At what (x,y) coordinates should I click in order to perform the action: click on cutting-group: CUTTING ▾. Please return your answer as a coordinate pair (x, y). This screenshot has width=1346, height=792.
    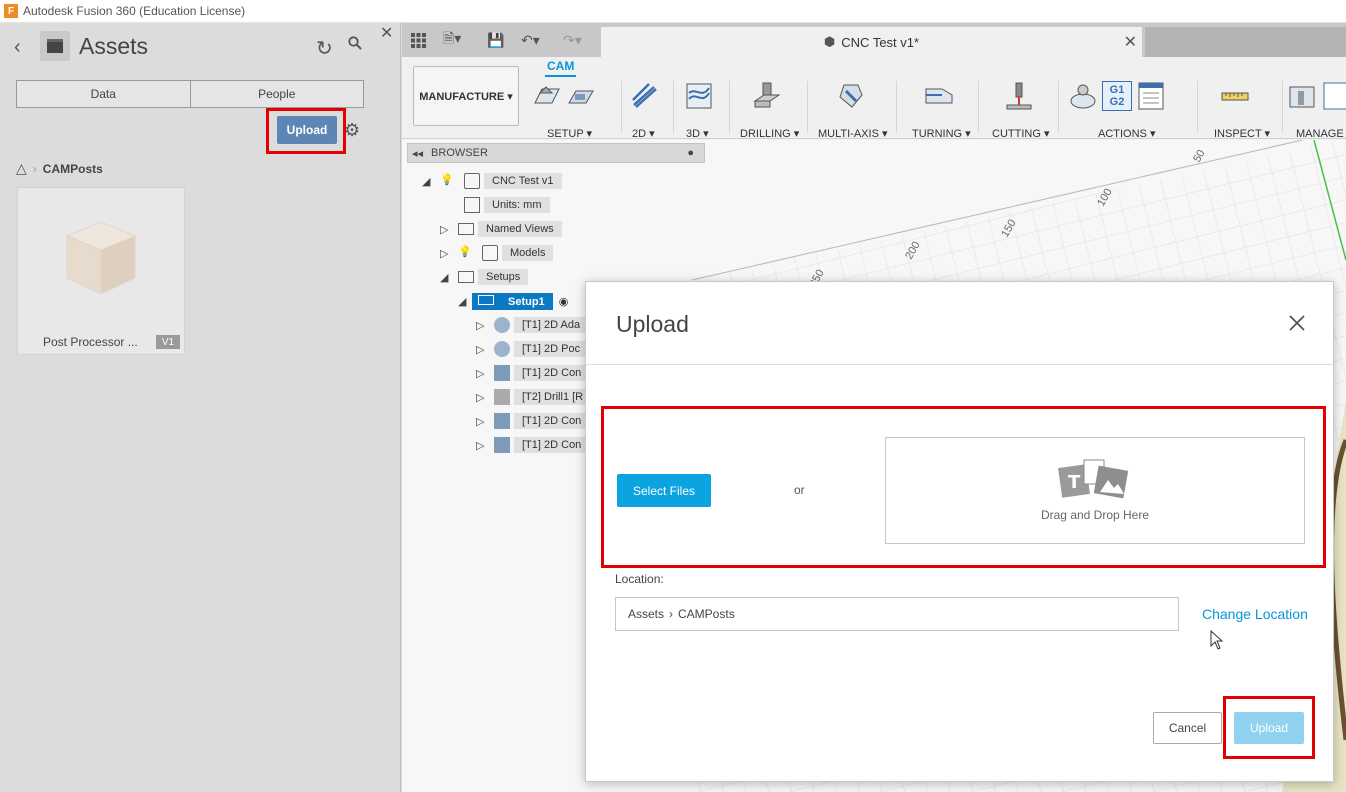
    Looking at the image, I should click on (1022, 106).